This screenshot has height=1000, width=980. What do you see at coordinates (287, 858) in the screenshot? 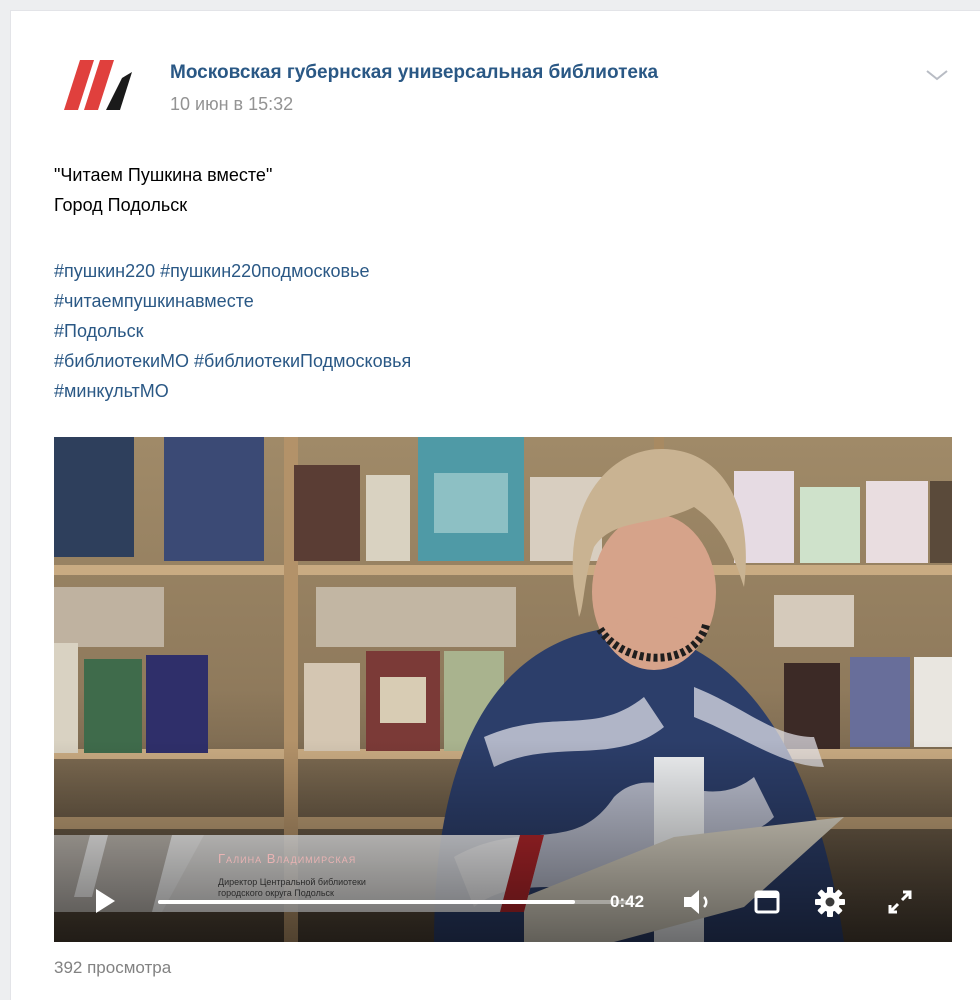
I see `lower-third-name: Галина Владимирская` at bounding box center [287, 858].